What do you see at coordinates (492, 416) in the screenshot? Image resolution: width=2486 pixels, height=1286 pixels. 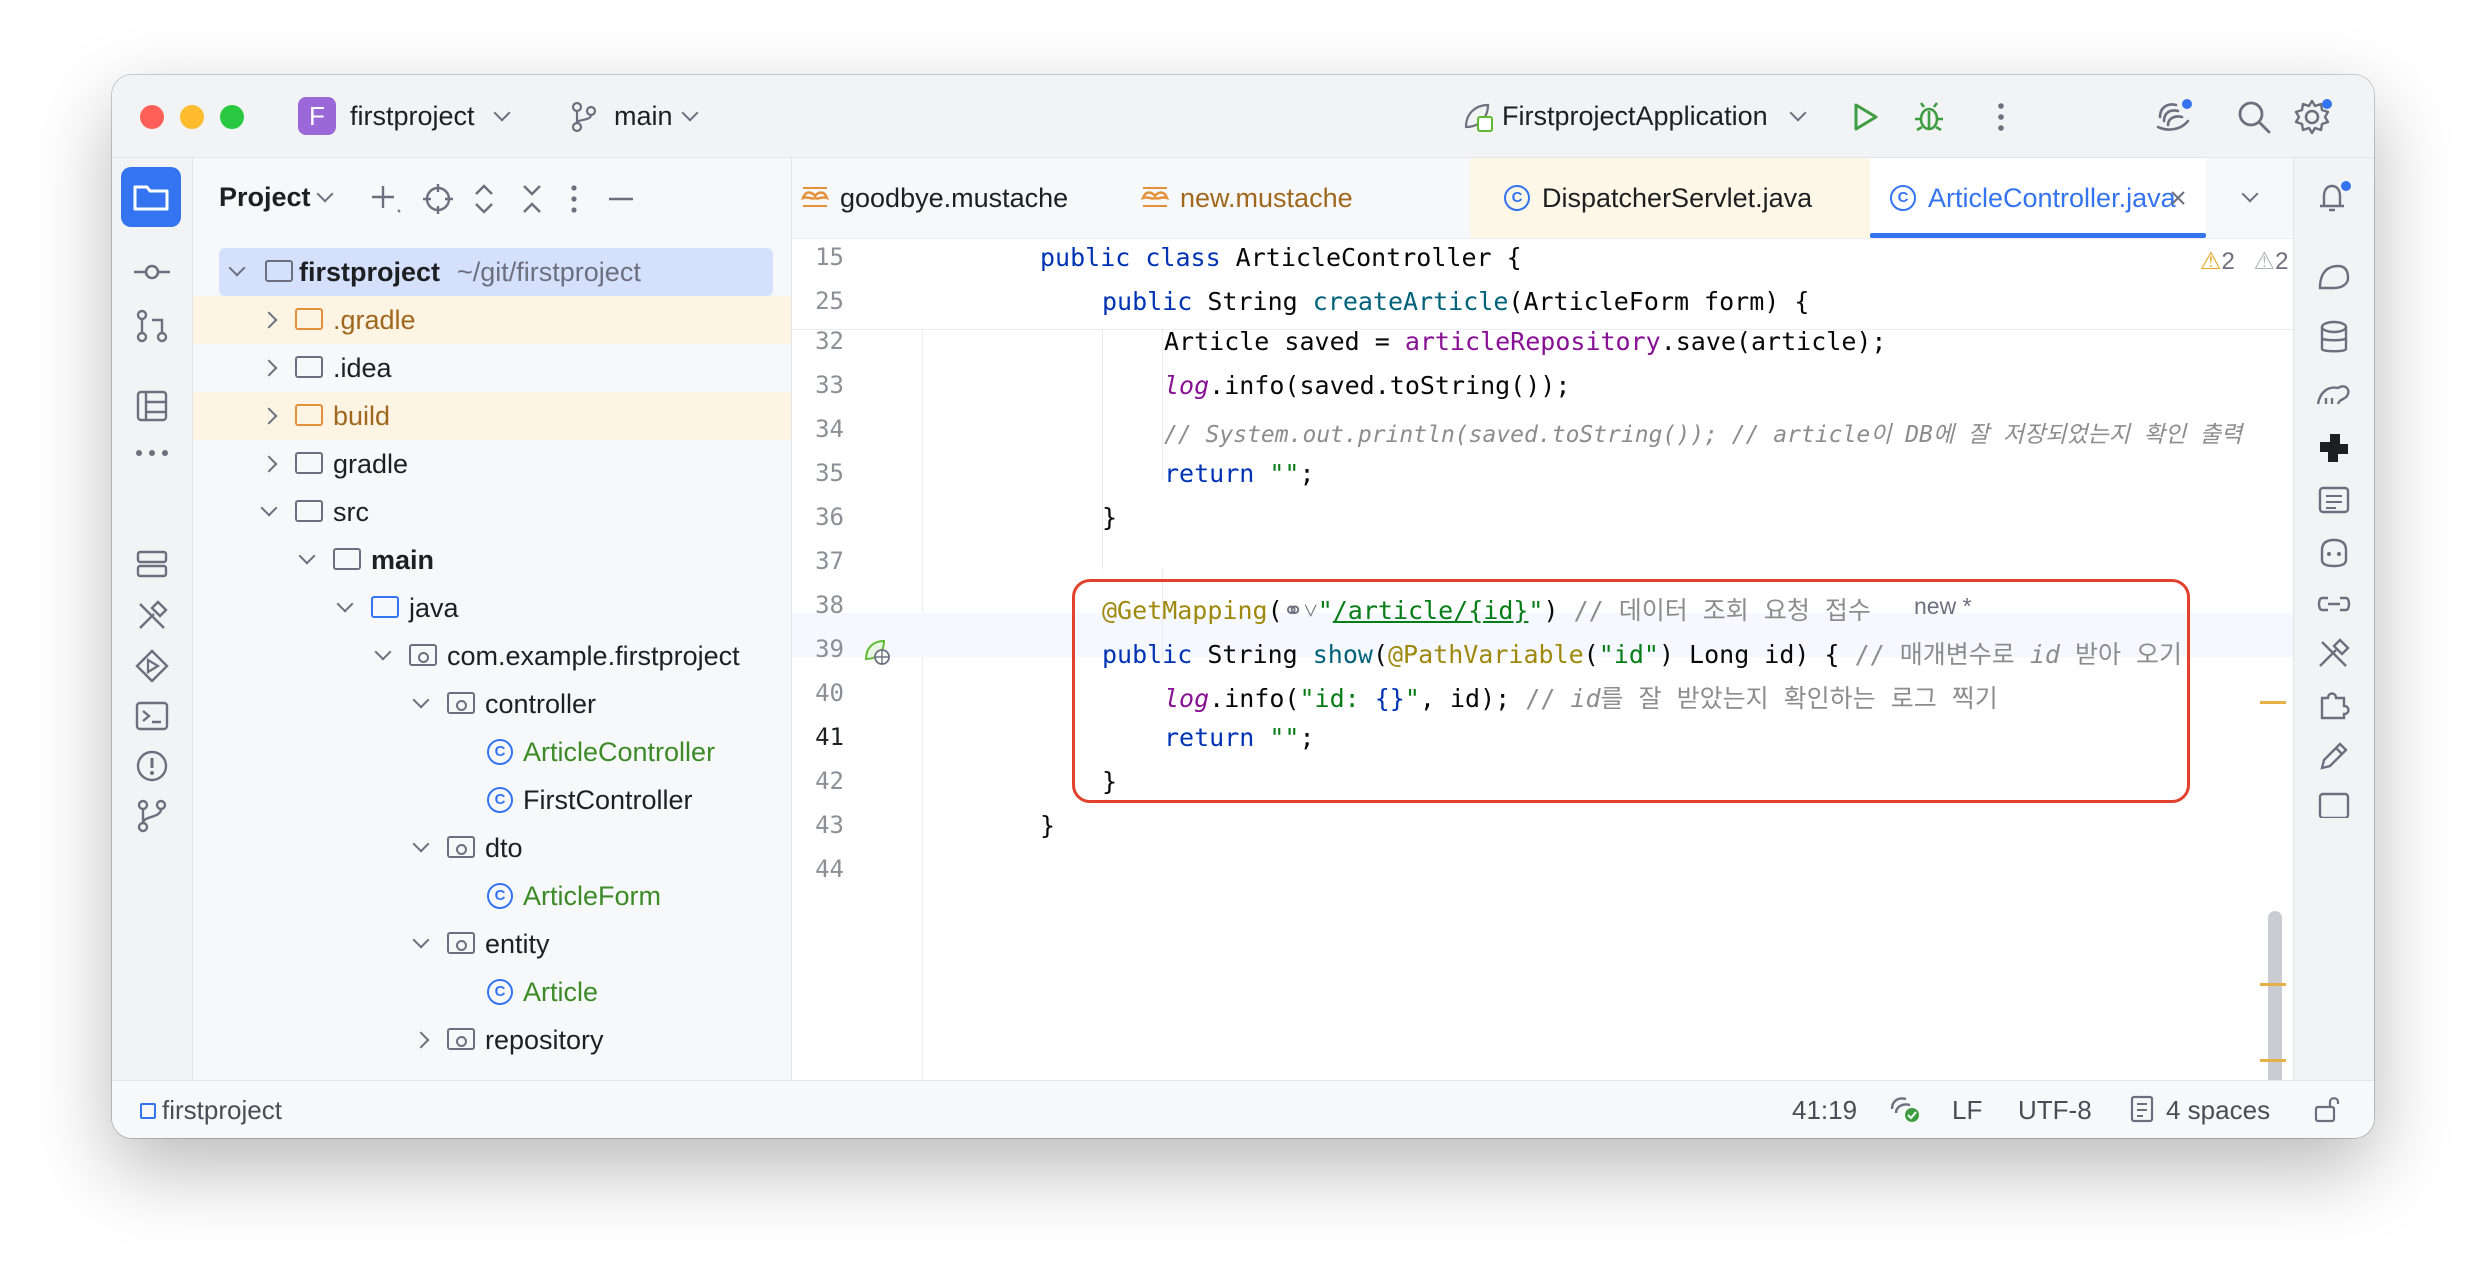 I see `tree-item-build: build` at bounding box center [492, 416].